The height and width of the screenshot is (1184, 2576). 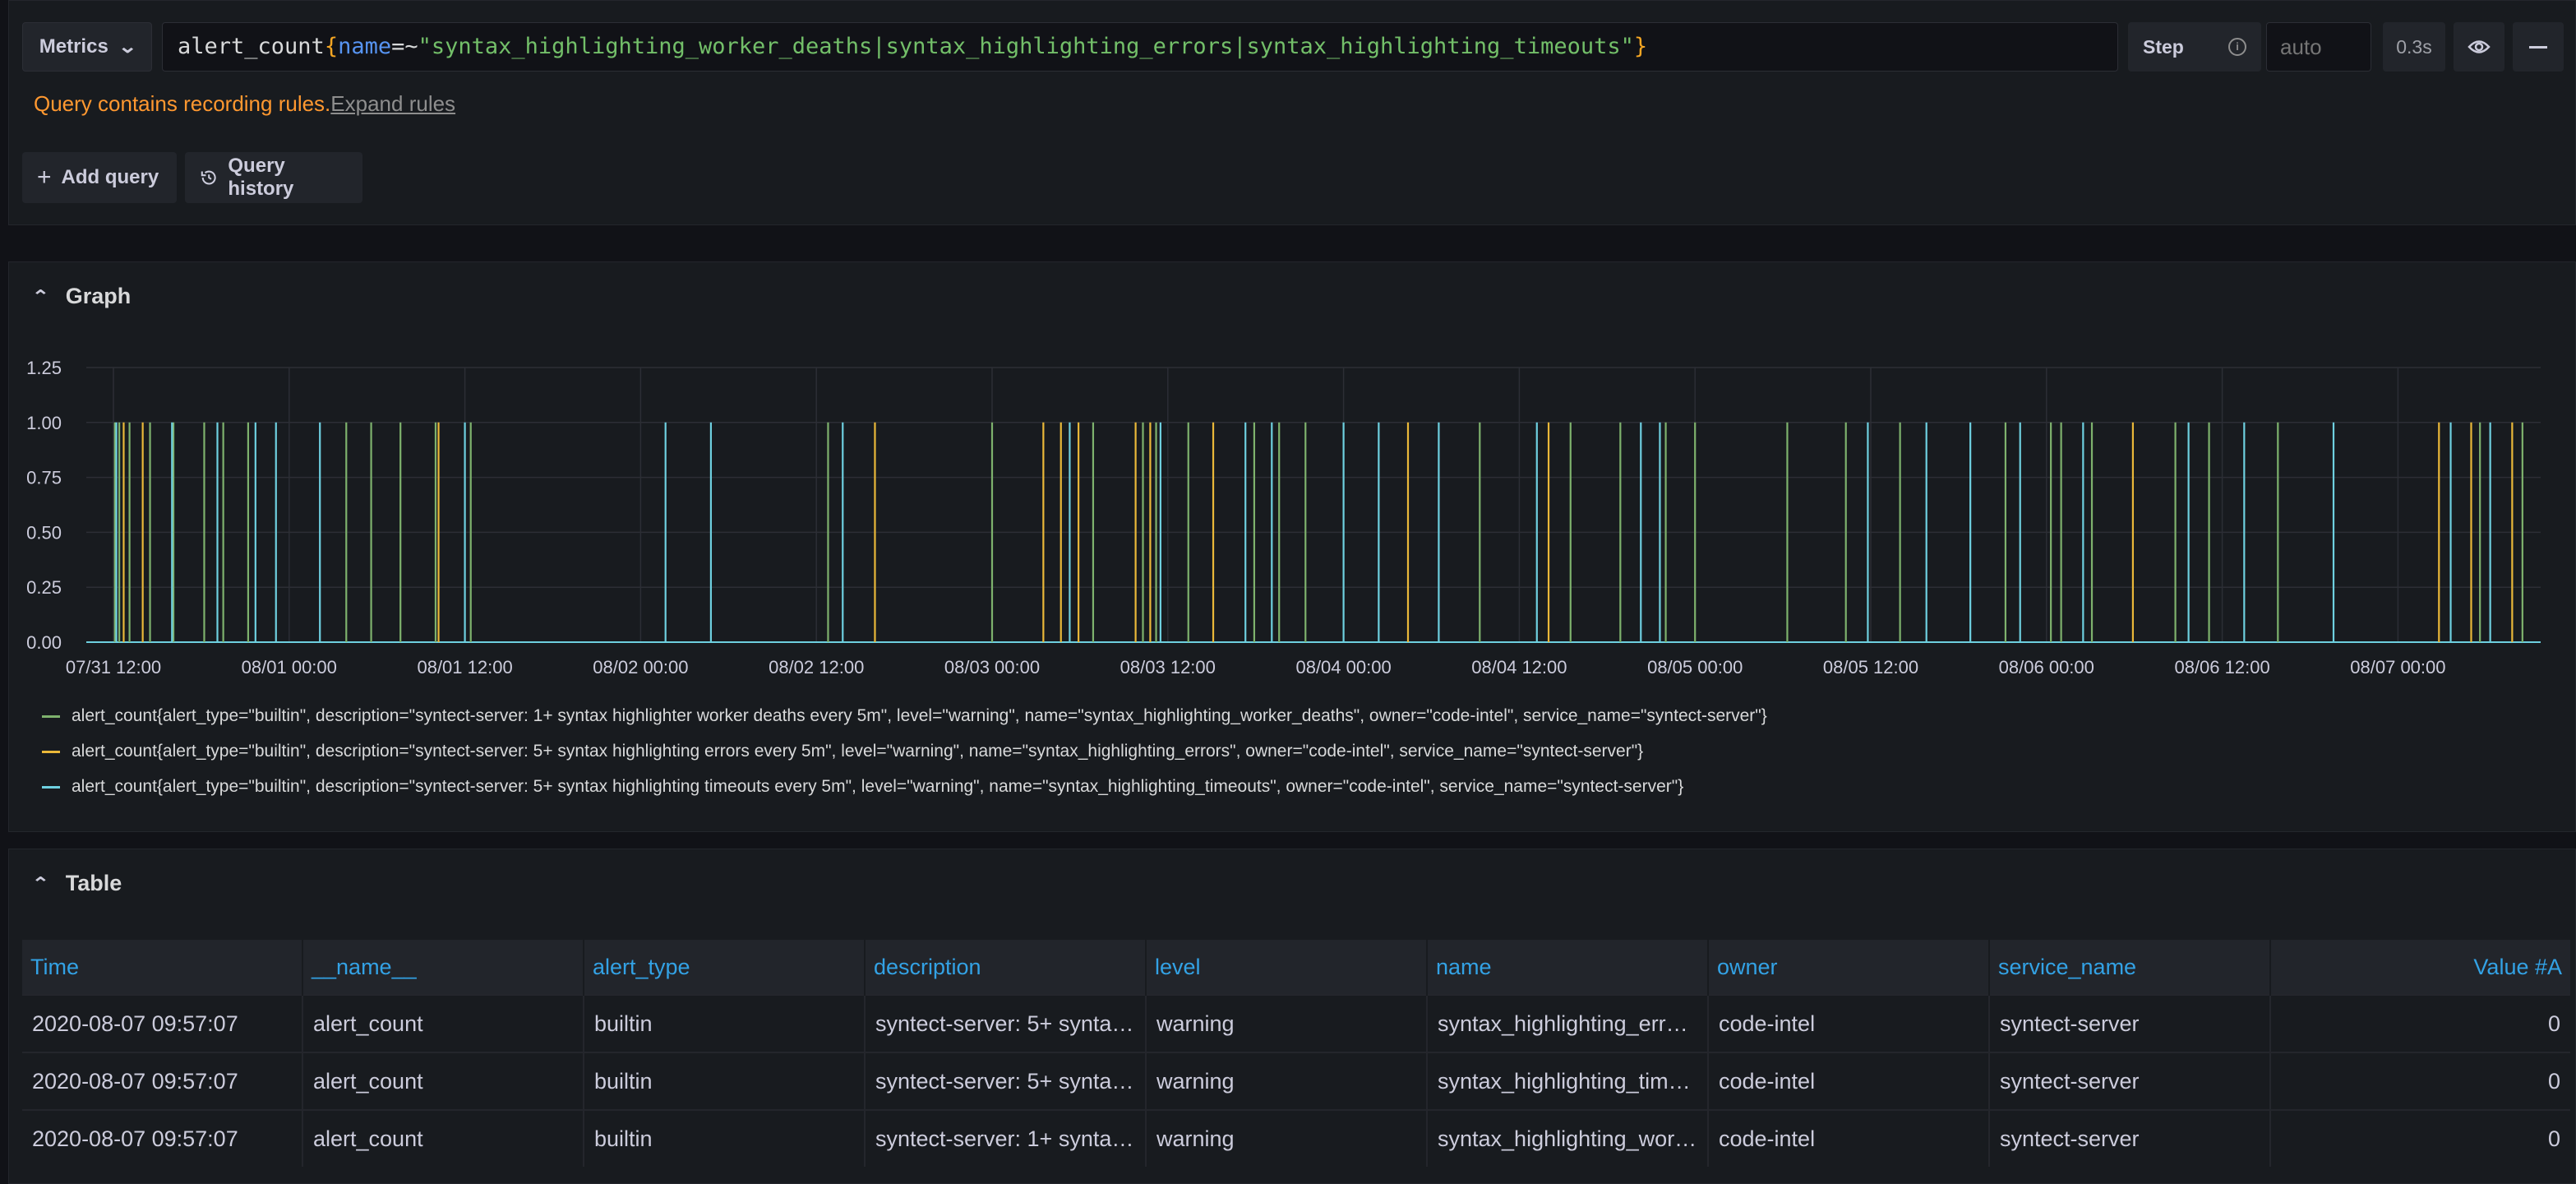 What do you see at coordinates (465, 667) in the screenshot?
I see `x-tick-label: 08/01 12:00` at bounding box center [465, 667].